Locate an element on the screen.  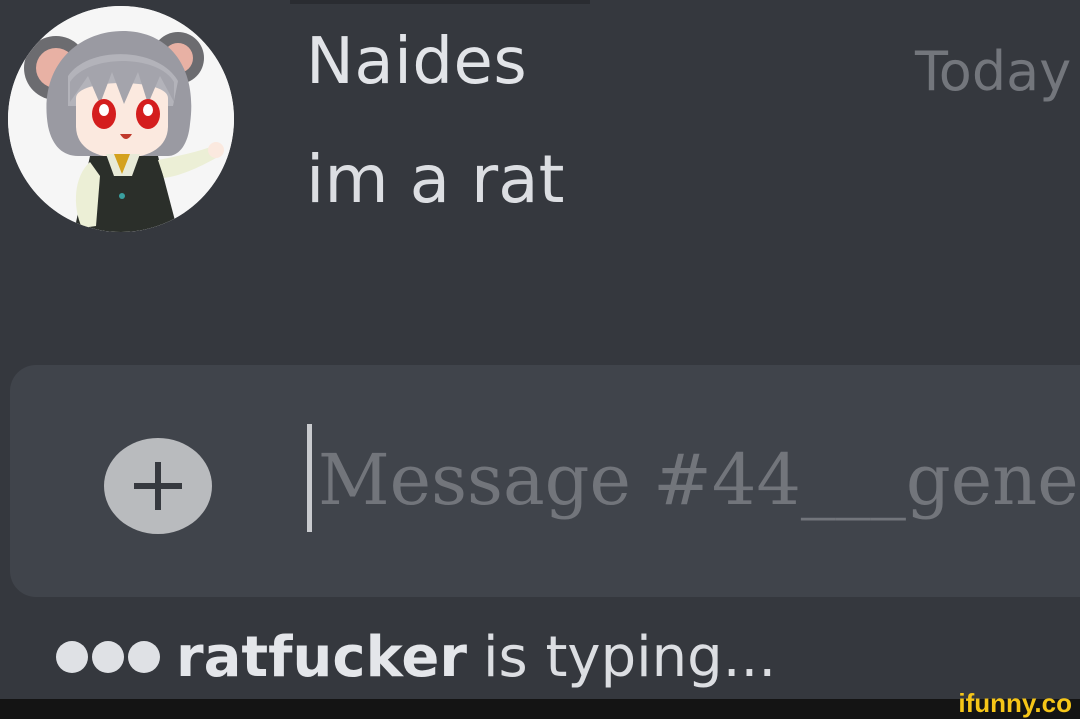
watermark-logo: ifunny.co is located at coordinates (1015, 703).